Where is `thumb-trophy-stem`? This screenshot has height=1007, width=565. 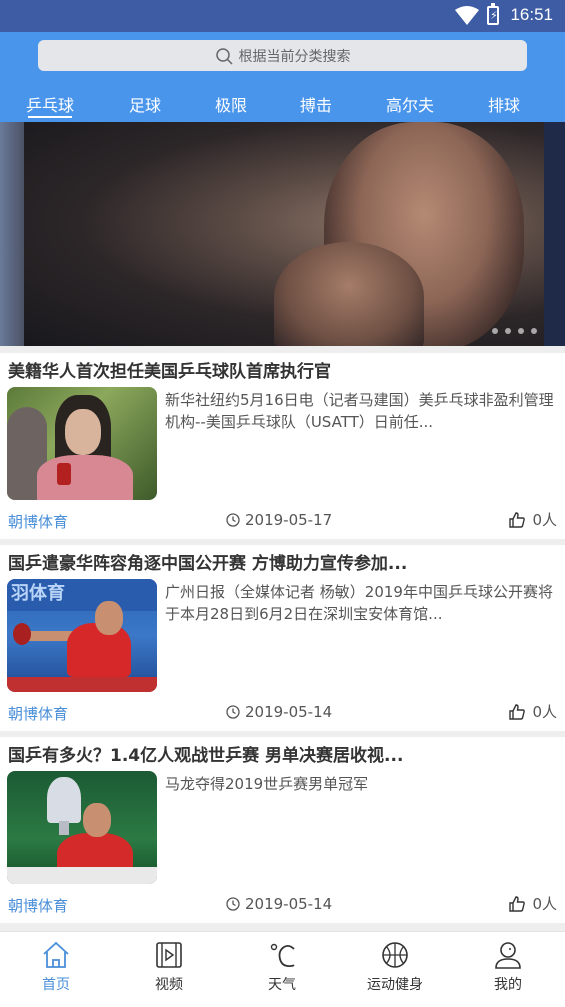
thumb-trophy-stem is located at coordinates (64, 828).